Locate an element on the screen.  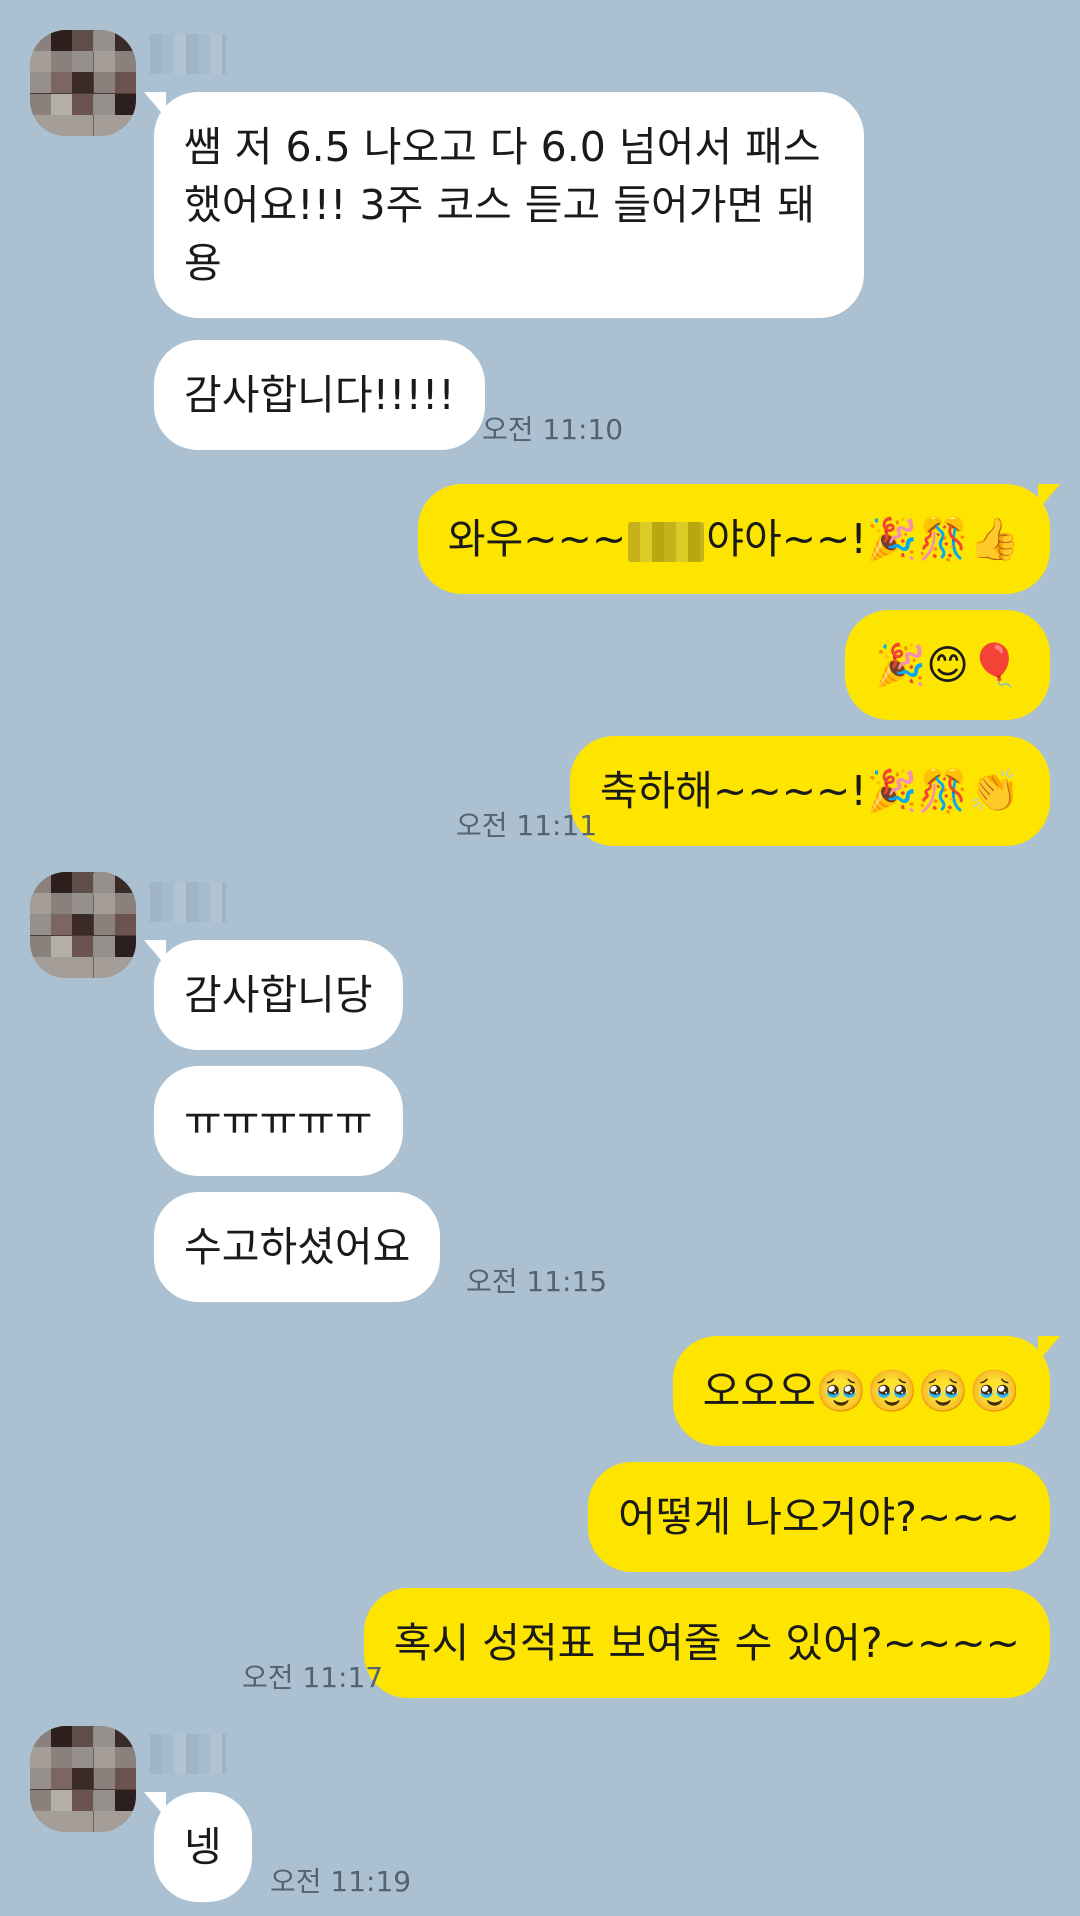
outgoing-message: 🎉😊🎈 is located at coordinates (947, 665).